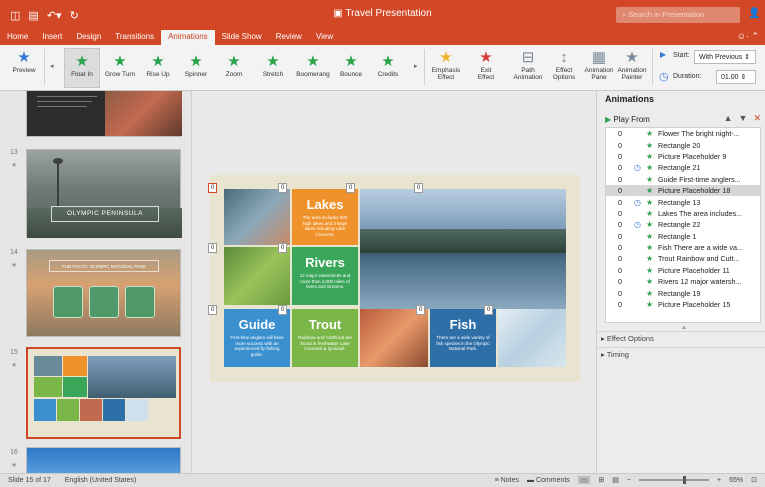  I want to click on play-from-button: ▶ Play From, so click(627, 119).